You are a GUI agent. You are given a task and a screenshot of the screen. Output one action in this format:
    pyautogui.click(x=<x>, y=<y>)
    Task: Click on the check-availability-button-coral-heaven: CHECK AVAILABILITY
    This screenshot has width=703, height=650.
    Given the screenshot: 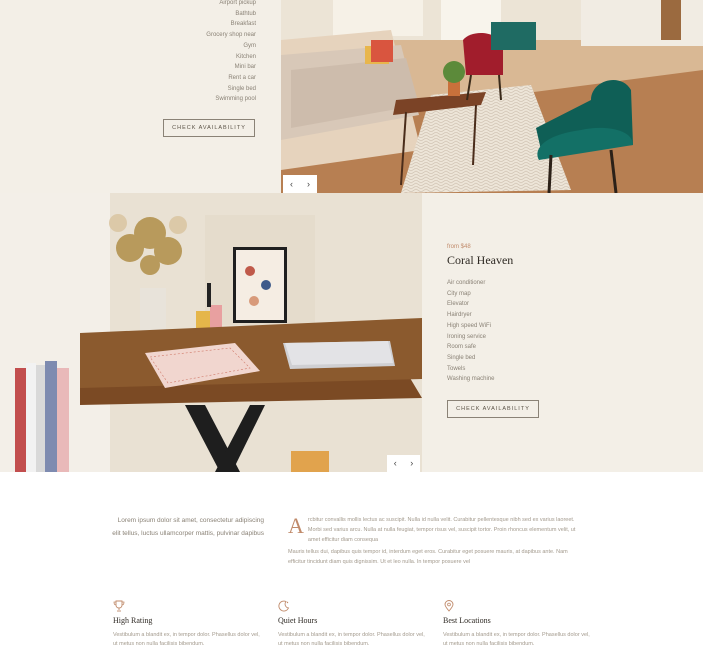 What is the action you would take?
    pyautogui.click(x=493, y=409)
    